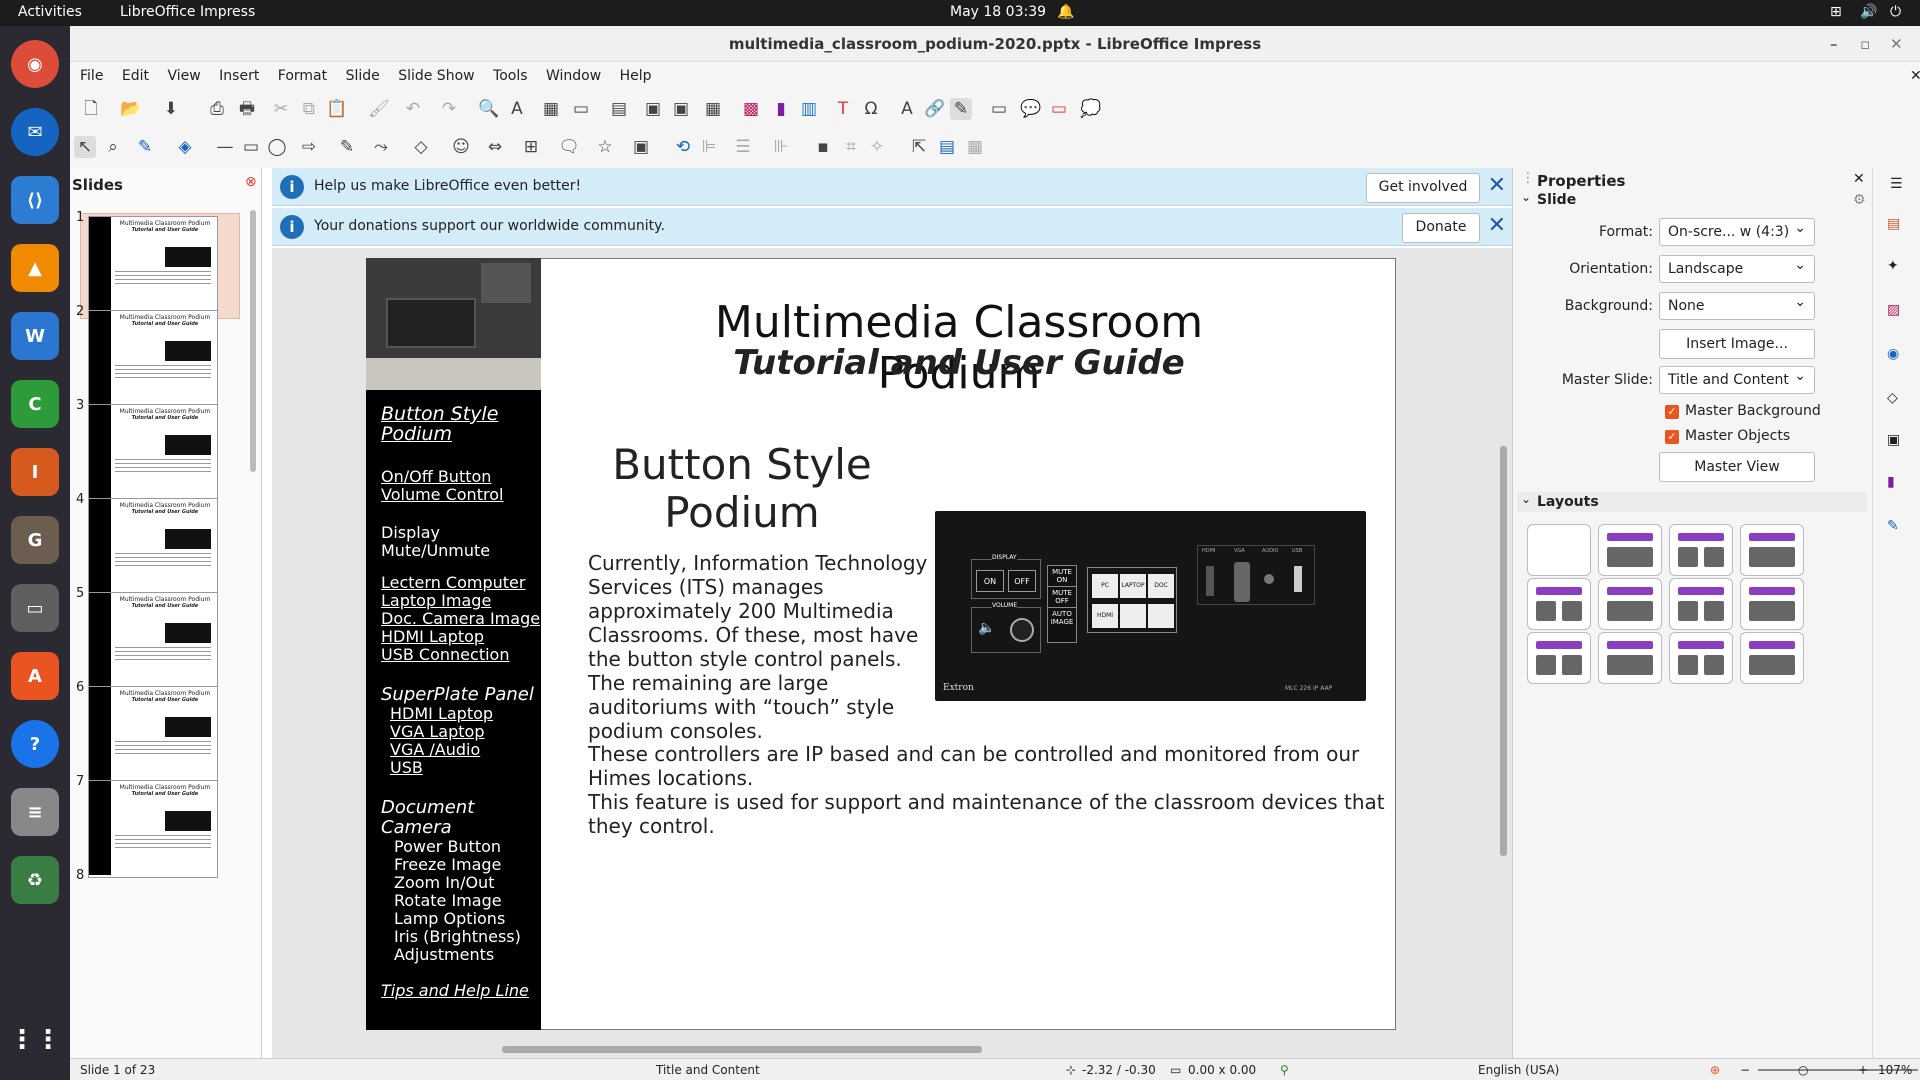  I want to click on grip-icon: ⋮, so click(1528, 178).